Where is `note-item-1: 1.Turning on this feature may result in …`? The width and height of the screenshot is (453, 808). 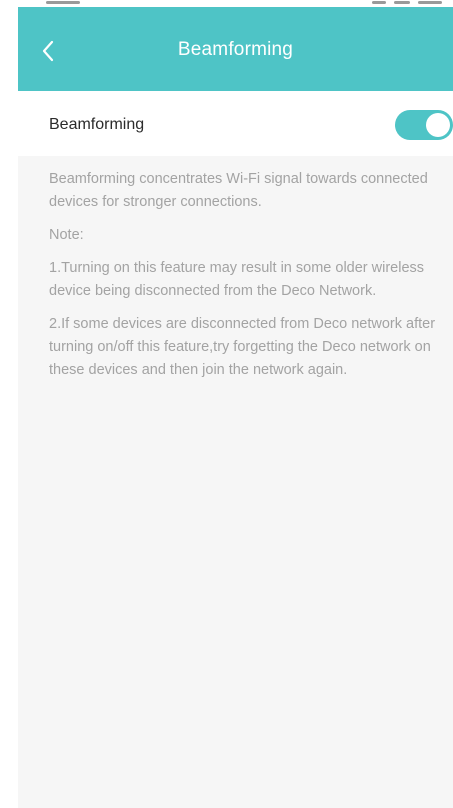 note-item-1: 1.Turning on this feature may result in … is located at coordinates (237, 279).